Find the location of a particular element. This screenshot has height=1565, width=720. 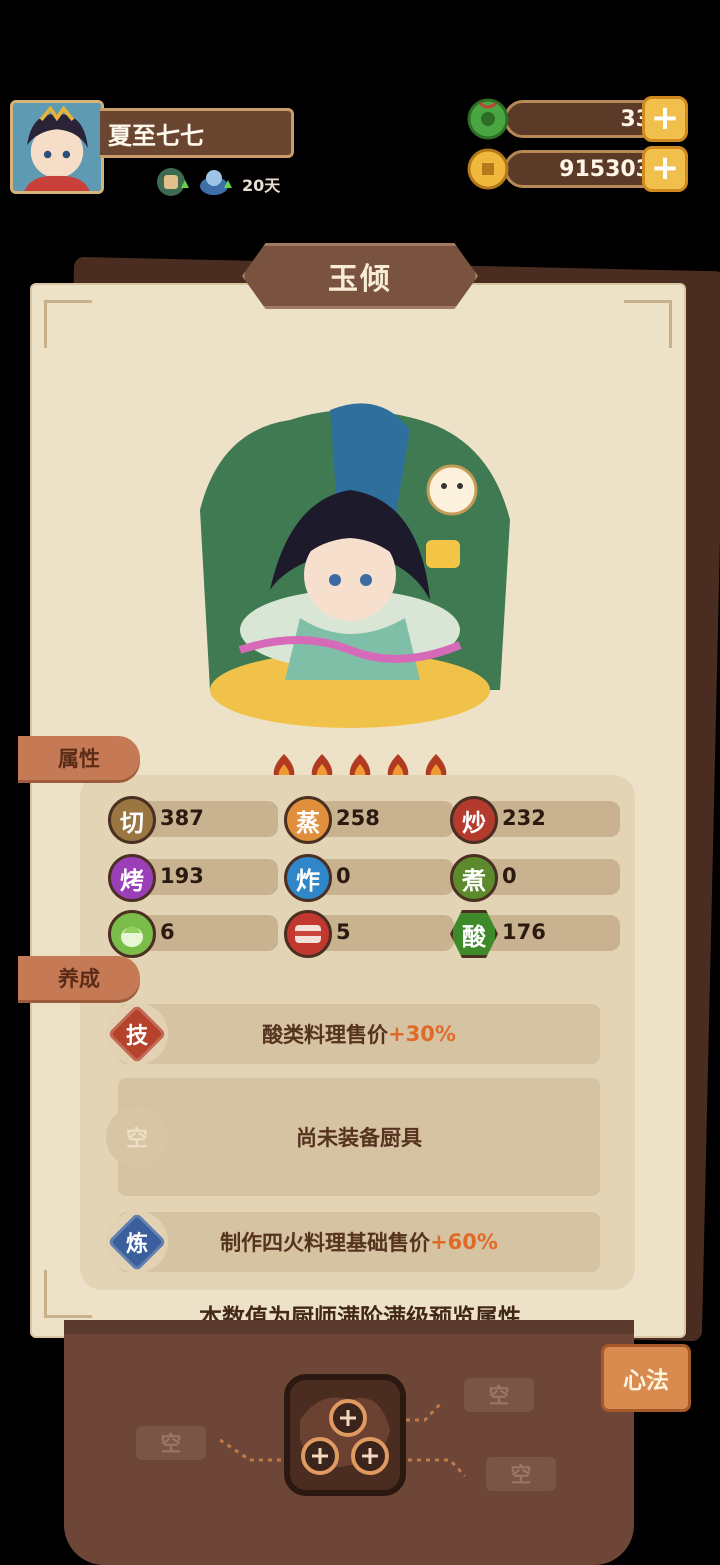

xinfa-core-tile is located at coordinates (345, 1435).